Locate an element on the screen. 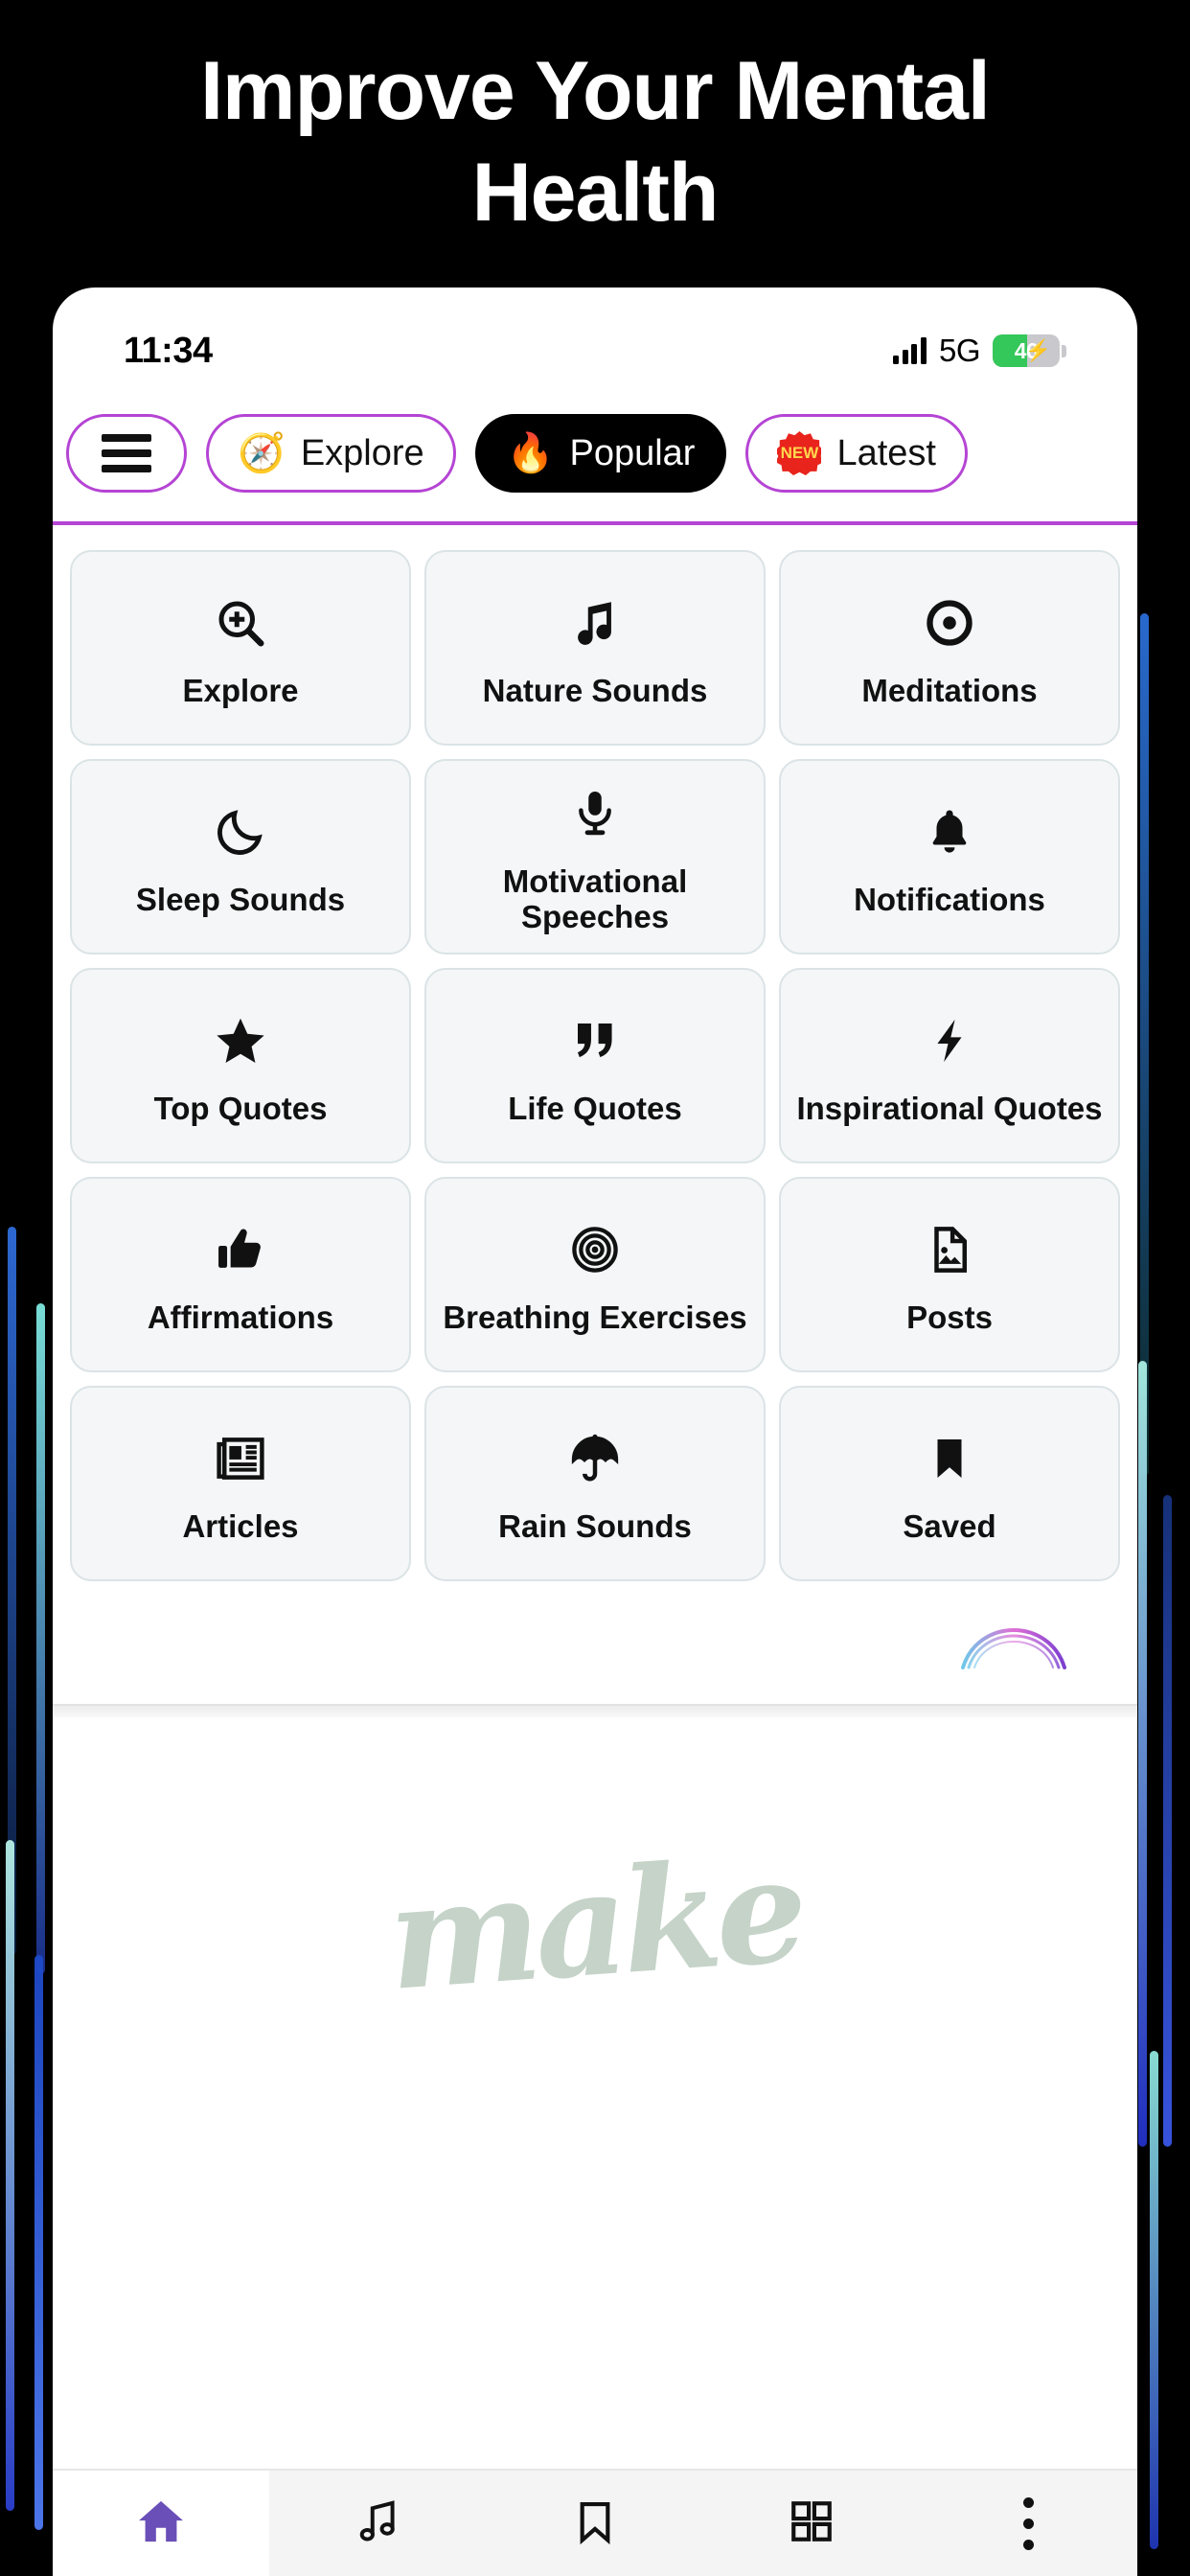 Image resolution: width=1190 pixels, height=2576 pixels. tile-meditations: Meditations is located at coordinates (950, 648).